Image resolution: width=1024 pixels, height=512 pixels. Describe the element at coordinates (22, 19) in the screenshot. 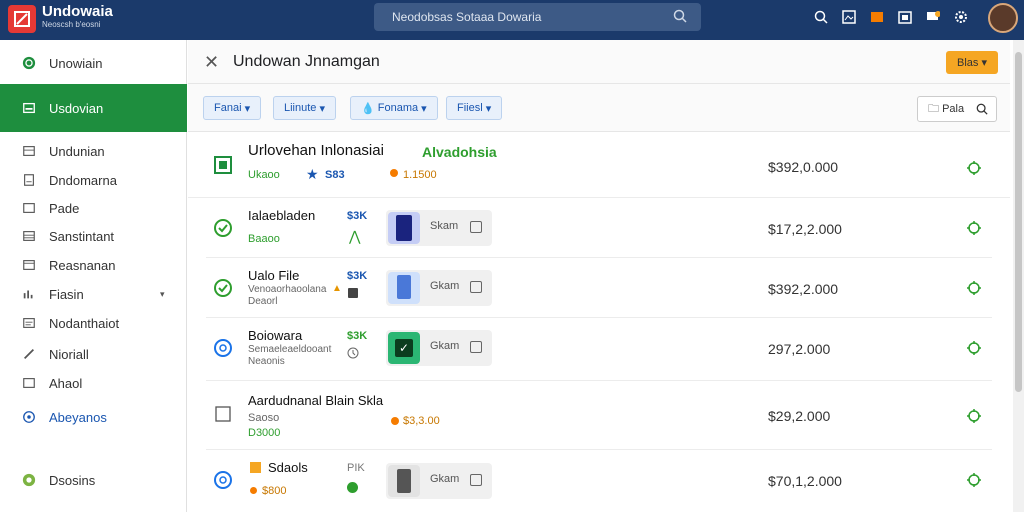

I see `app-logo-icon` at that location.